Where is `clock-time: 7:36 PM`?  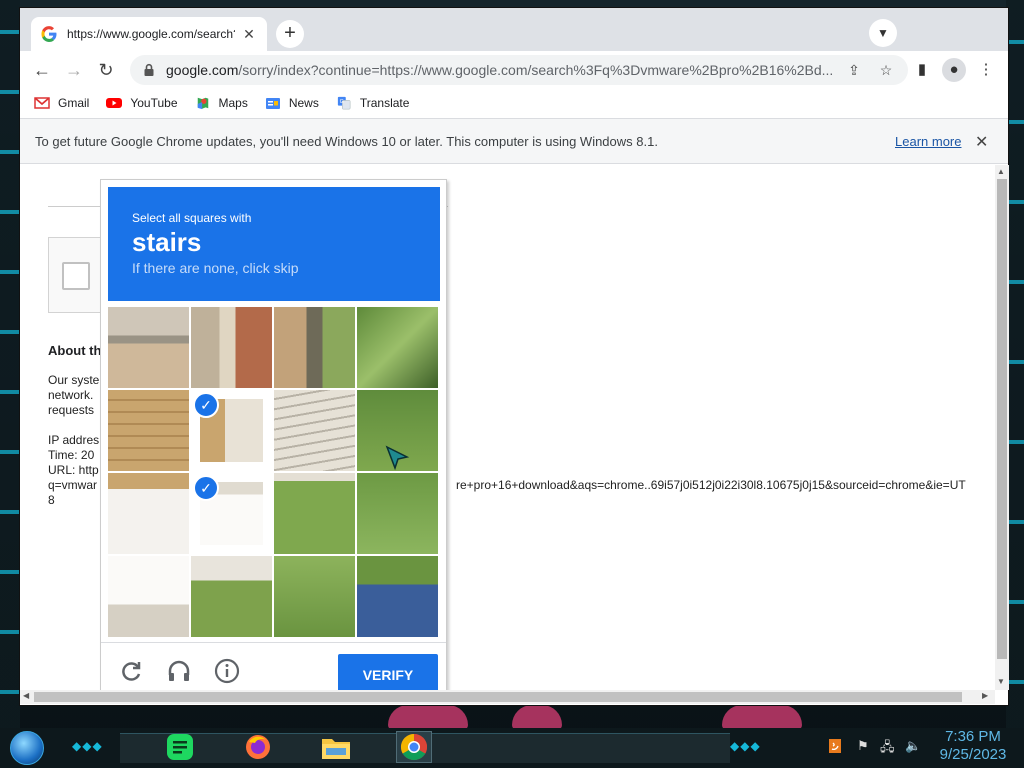
clock-time: 7:36 PM is located at coordinates (973, 736).